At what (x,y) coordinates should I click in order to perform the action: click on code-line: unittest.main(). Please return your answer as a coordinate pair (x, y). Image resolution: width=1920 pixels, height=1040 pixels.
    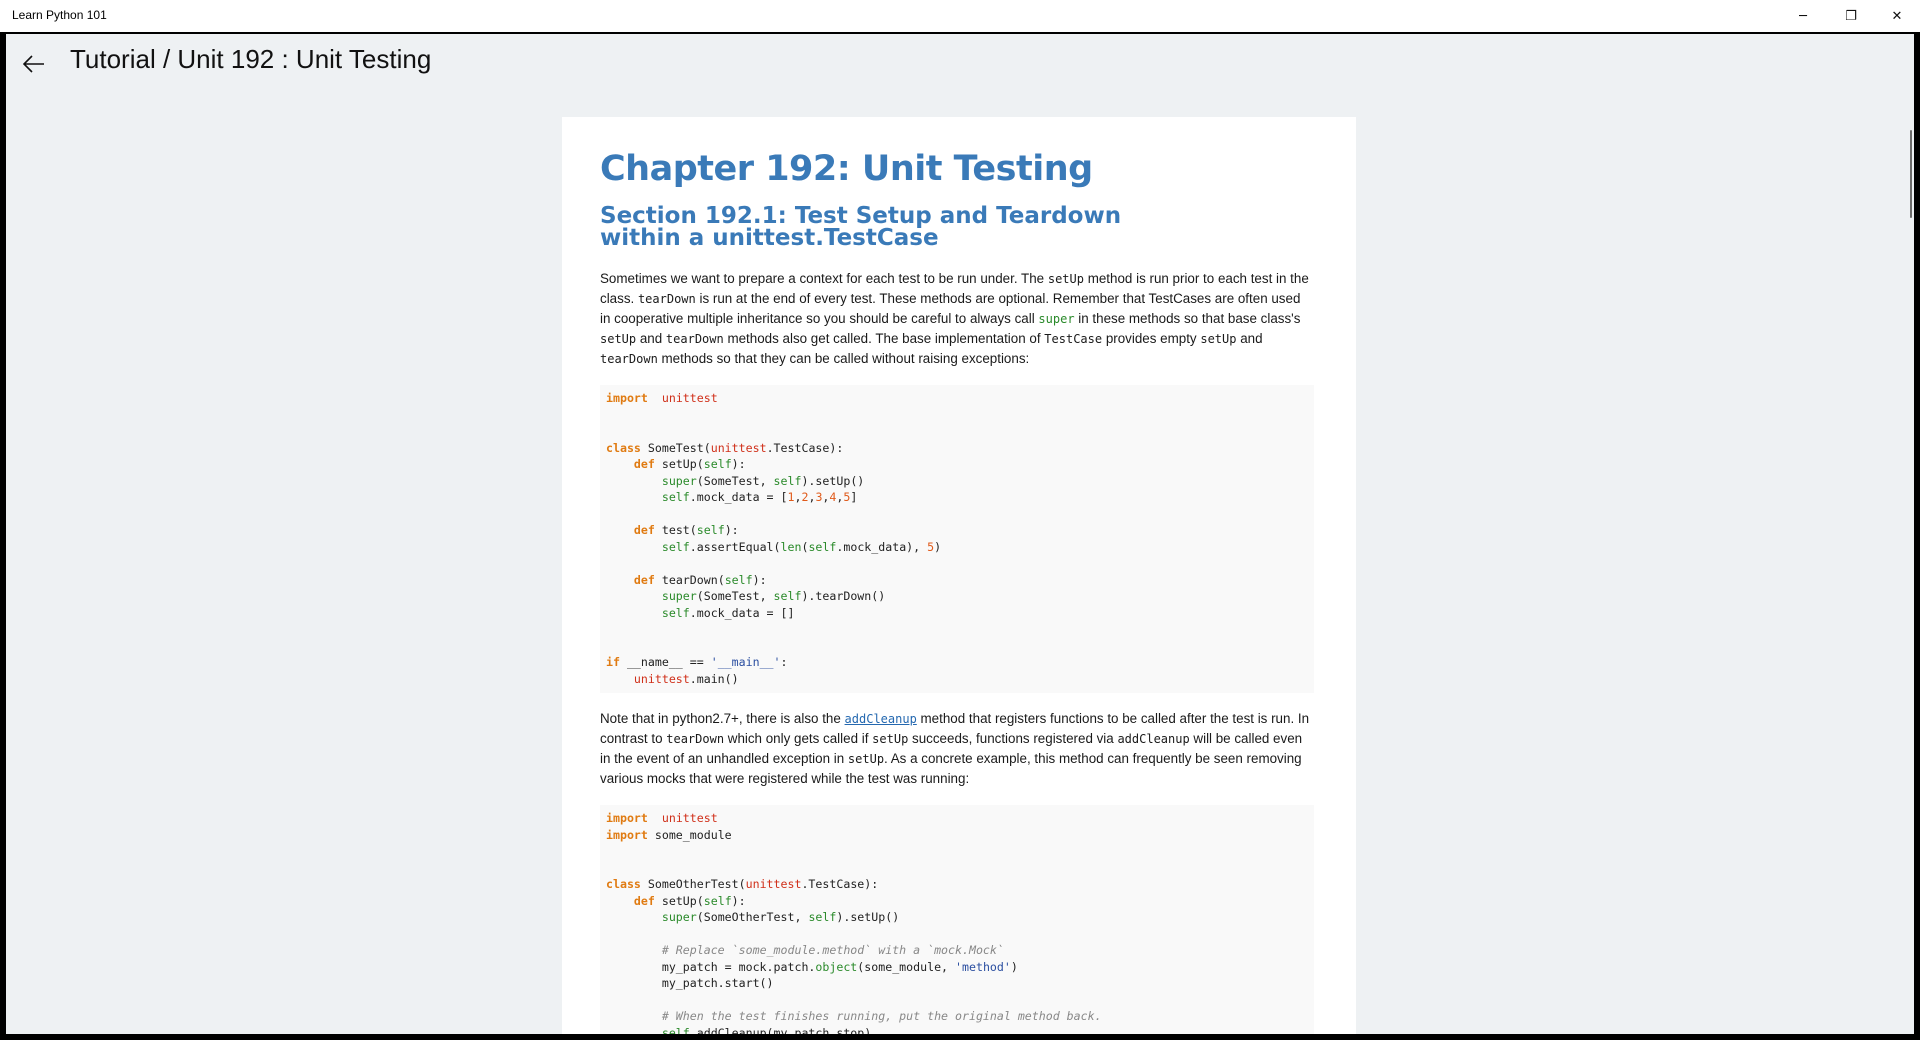
    Looking at the image, I should click on (686, 678).